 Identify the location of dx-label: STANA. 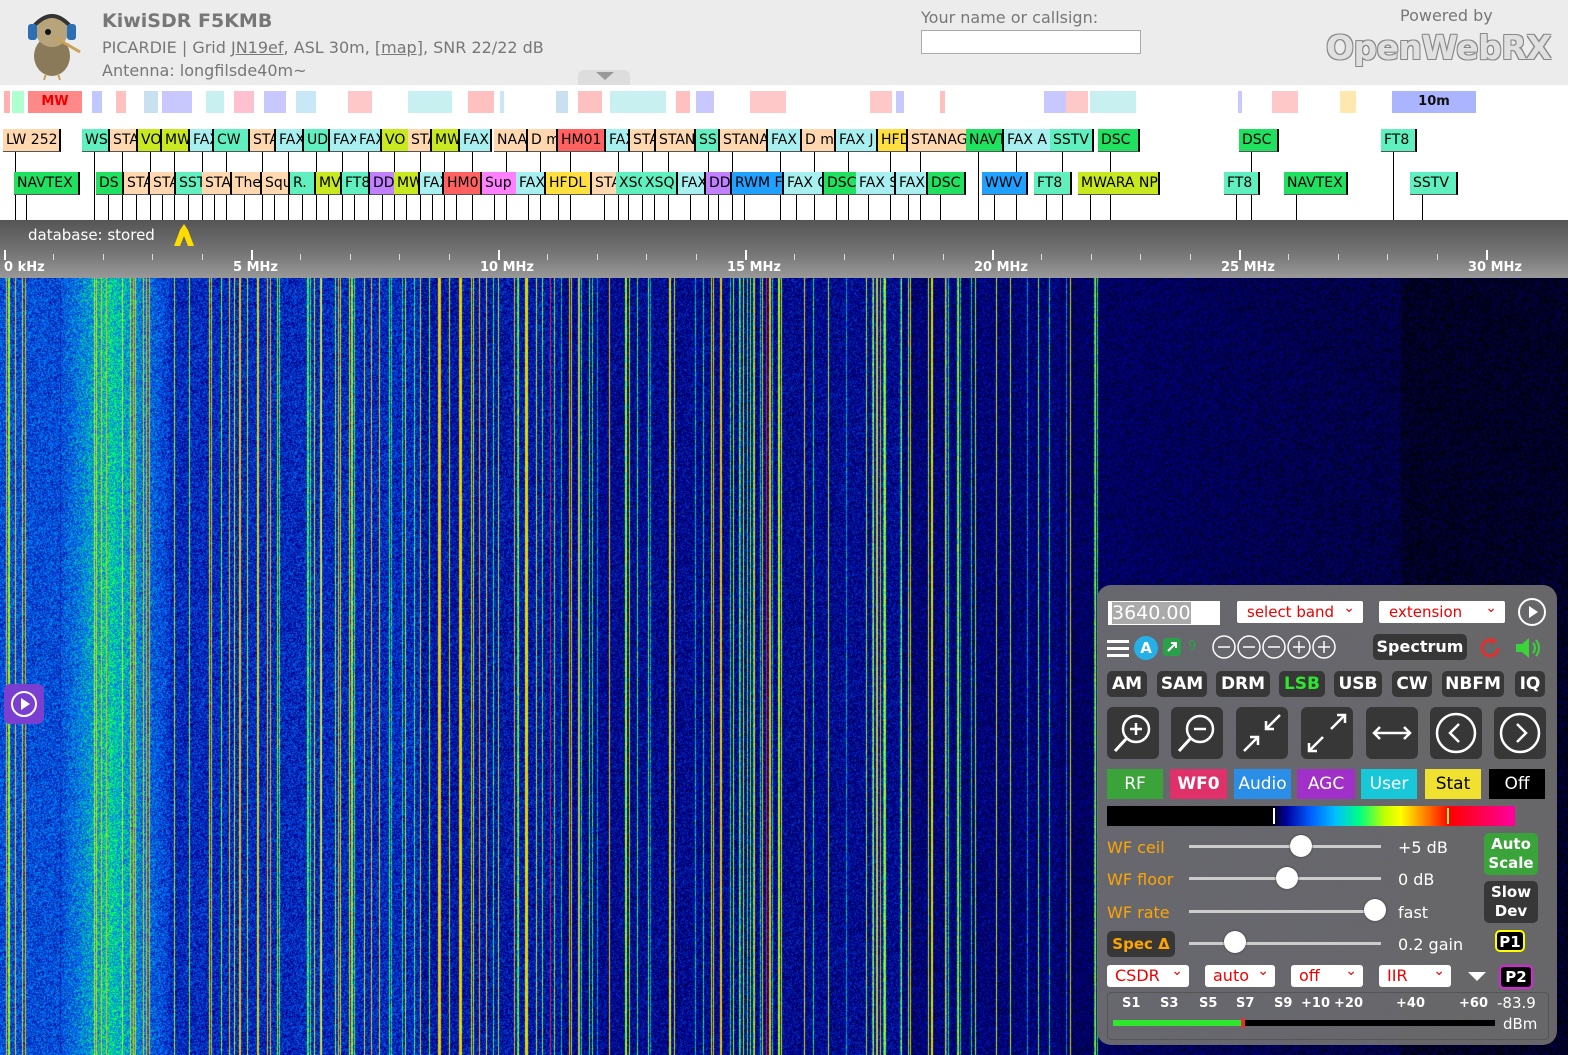
(744, 140).